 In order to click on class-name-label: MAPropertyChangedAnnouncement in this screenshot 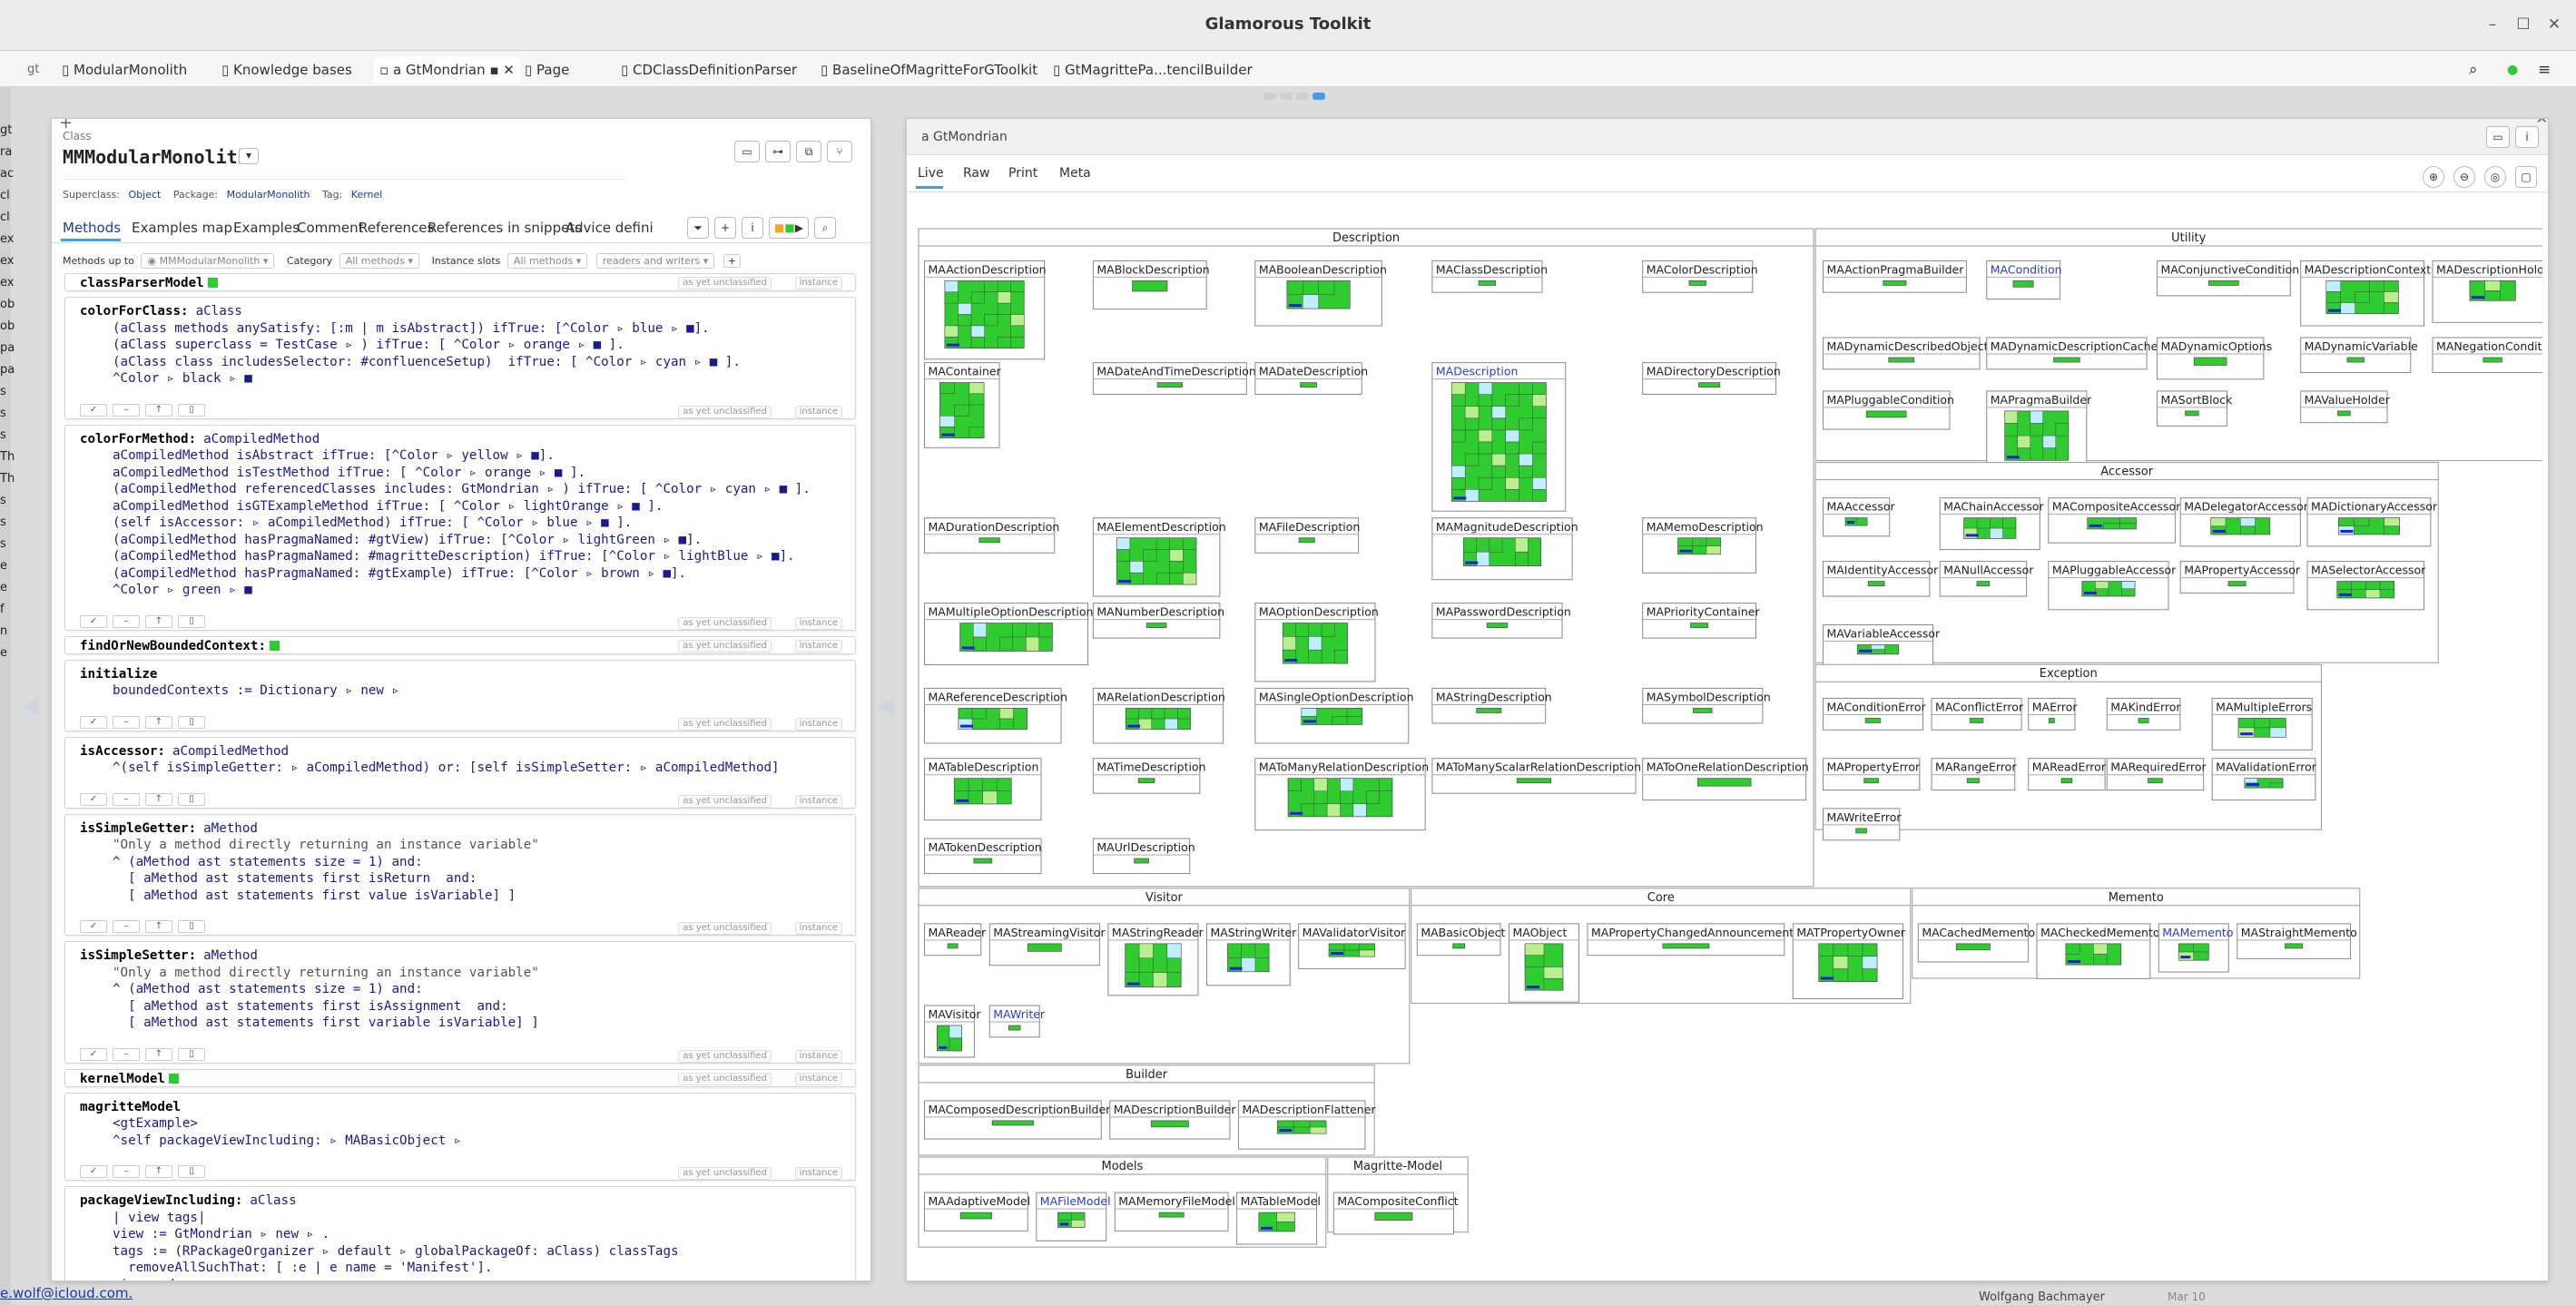, I will do `click(1692, 932)`.